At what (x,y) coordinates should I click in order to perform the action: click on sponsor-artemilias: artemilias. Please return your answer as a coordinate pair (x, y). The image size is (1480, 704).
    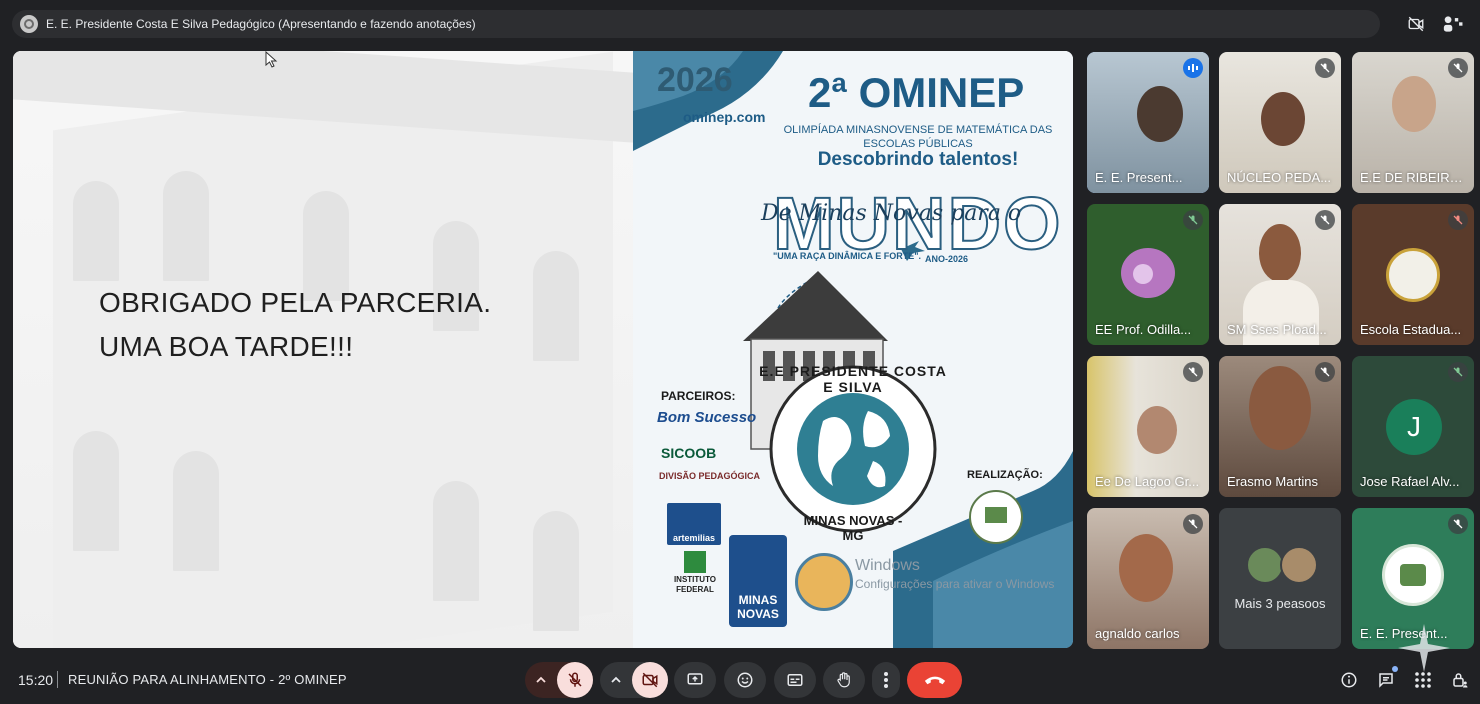
    Looking at the image, I should click on (694, 538).